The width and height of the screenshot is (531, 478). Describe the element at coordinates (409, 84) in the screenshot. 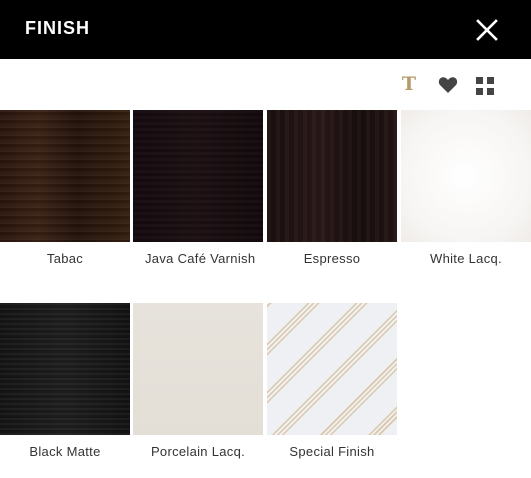

I see `text-icon: T` at that location.